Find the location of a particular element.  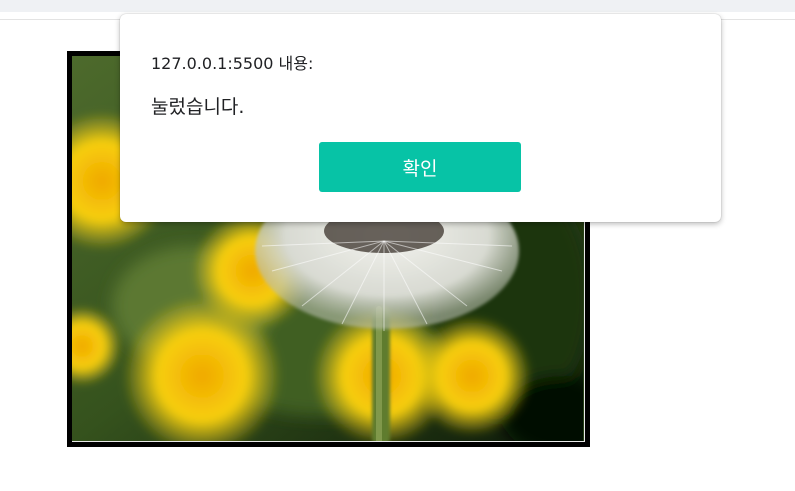

alert-origin-text: 127.0.0.1:5500 내용: is located at coordinates (232, 63).